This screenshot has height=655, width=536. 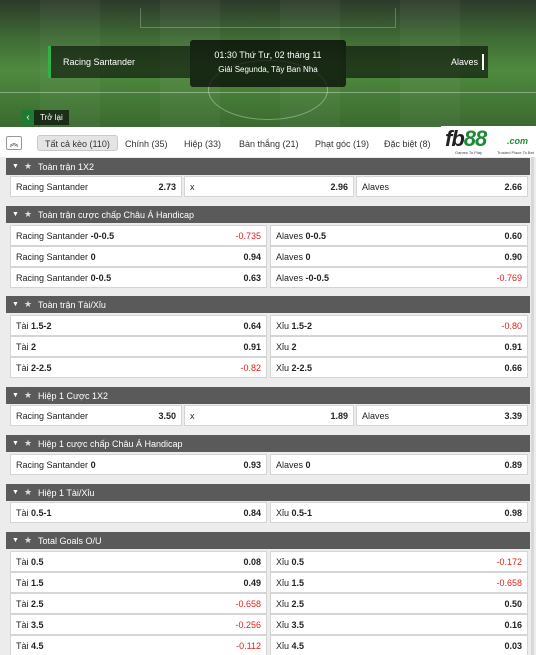 I want to click on section-header: ▼ ★ Hiệp 1 Tài/Xỉu, so click(x=268, y=492).